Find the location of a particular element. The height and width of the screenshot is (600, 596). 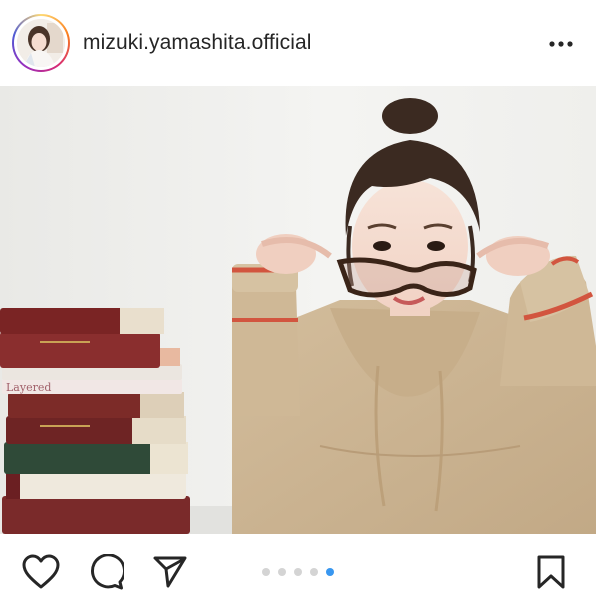

carousel-indicator is located at coordinates (299, 573).